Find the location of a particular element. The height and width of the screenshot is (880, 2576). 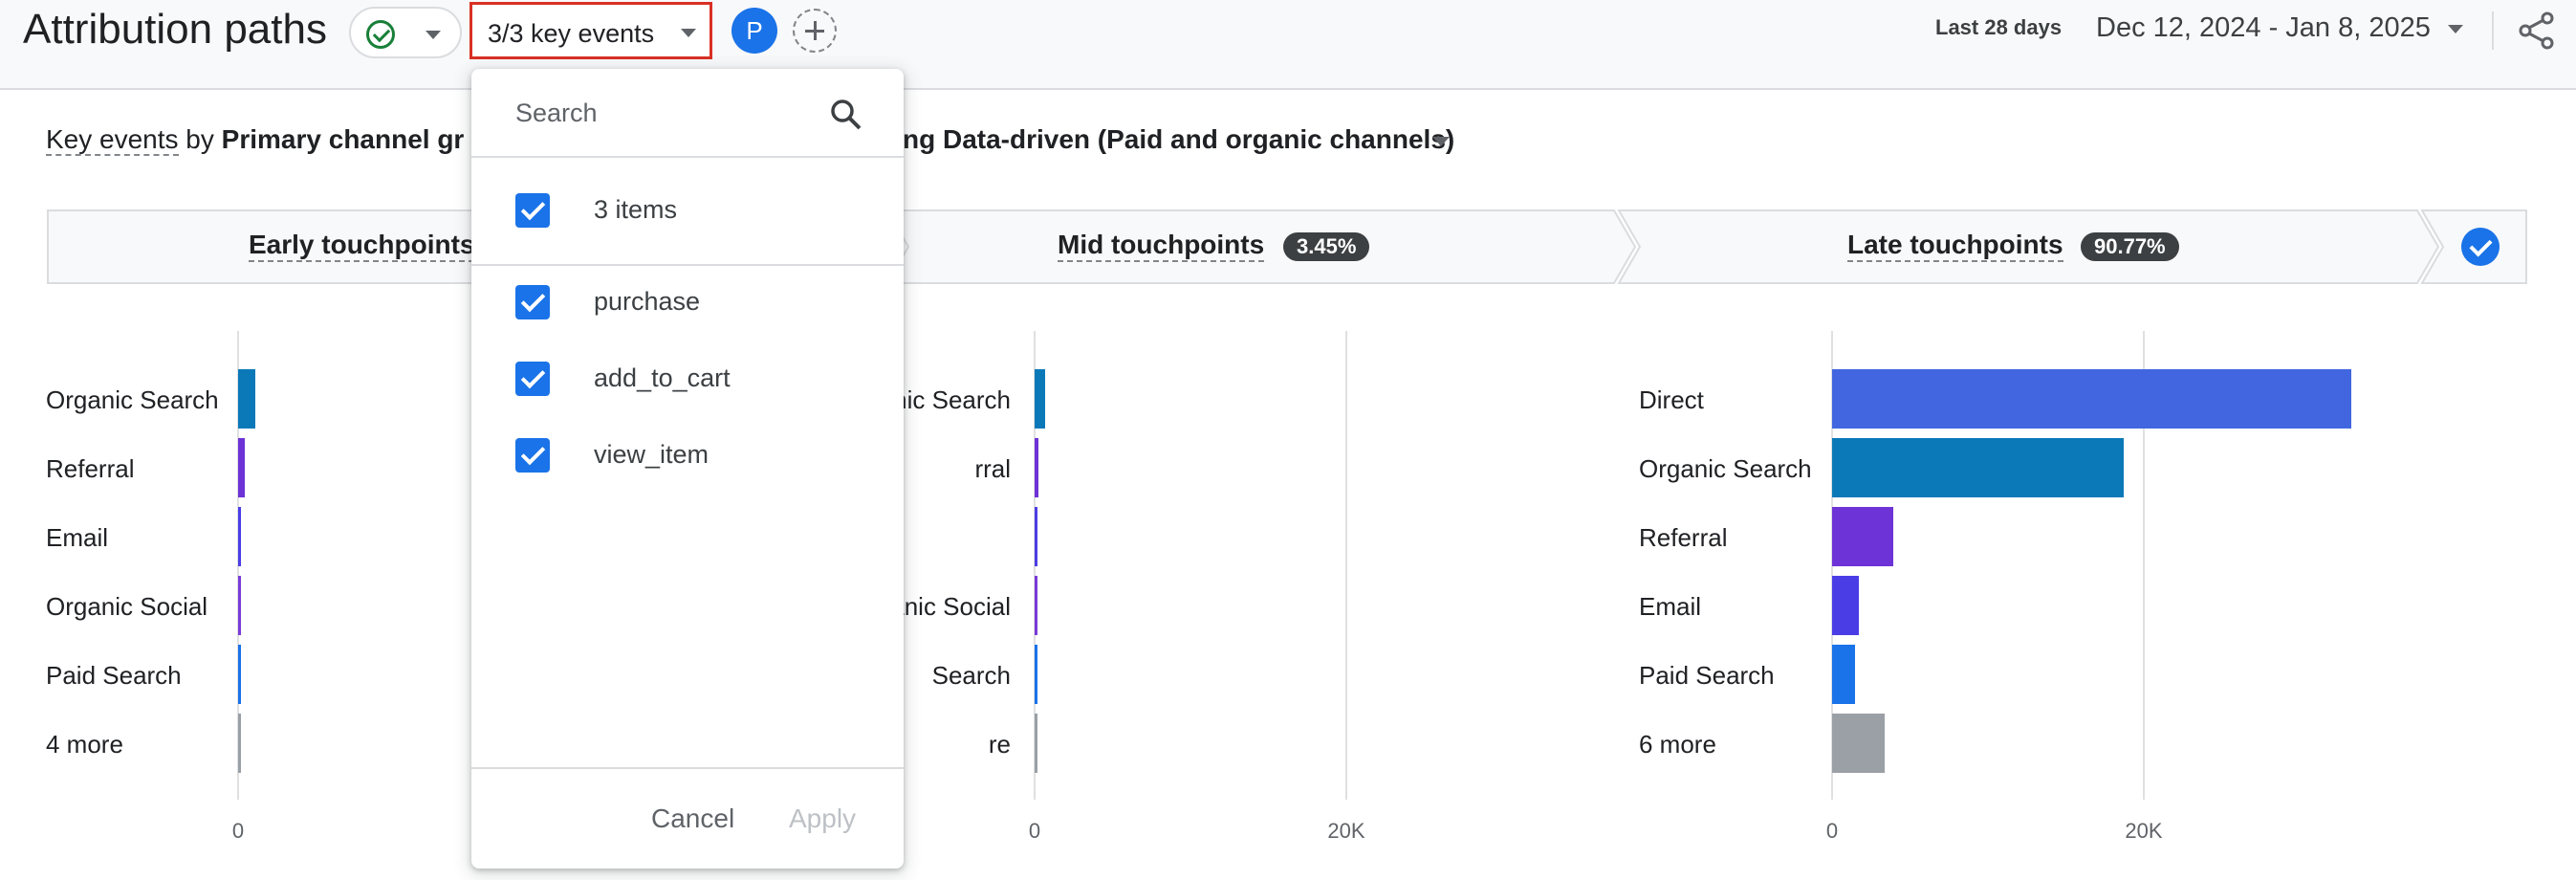

key-events-label: 3/3 key events is located at coordinates (571, 33).